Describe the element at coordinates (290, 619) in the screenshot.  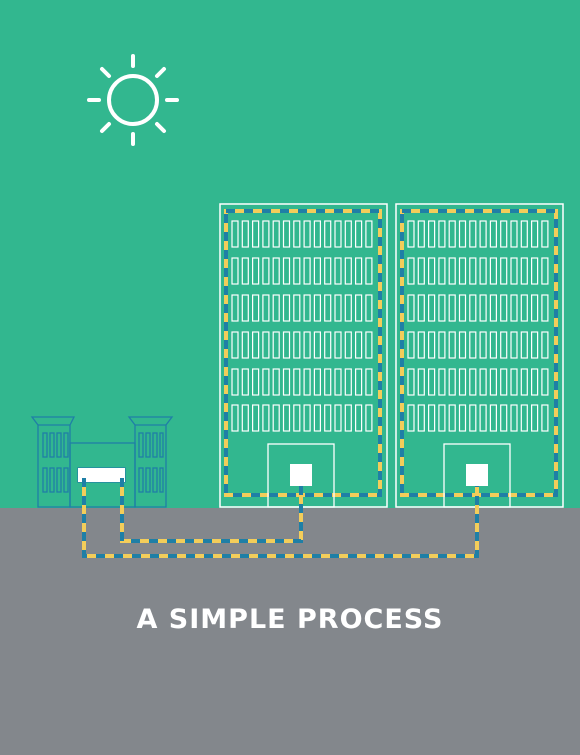
I see `page-title: A SIMPLE PROCESS` at that location.